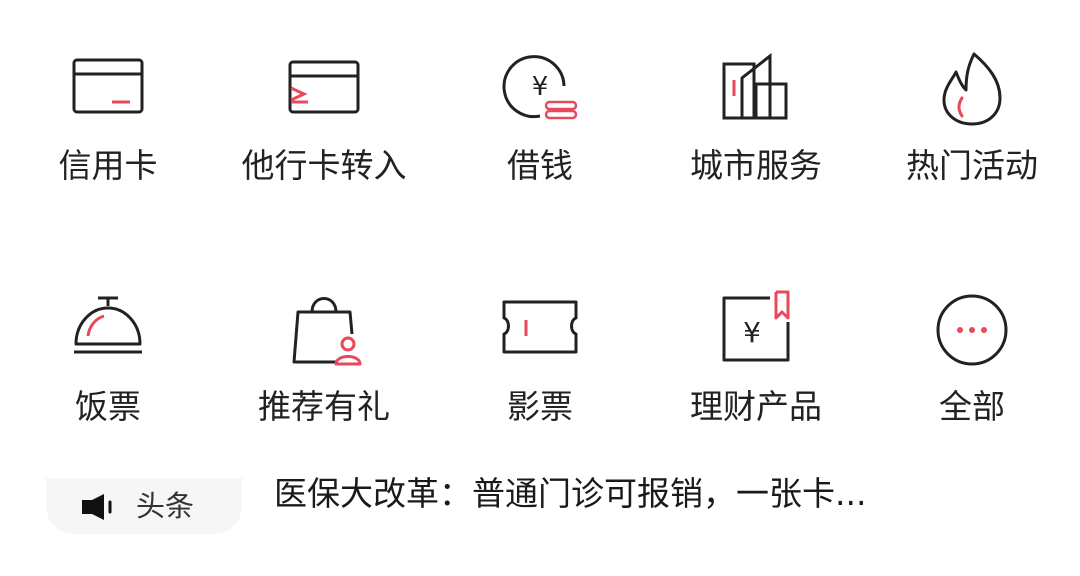  What do you see at coordinates (324, 326) in the screenshot?
I see `shopping-bag-user-icon` at bounding box center [324, 326].